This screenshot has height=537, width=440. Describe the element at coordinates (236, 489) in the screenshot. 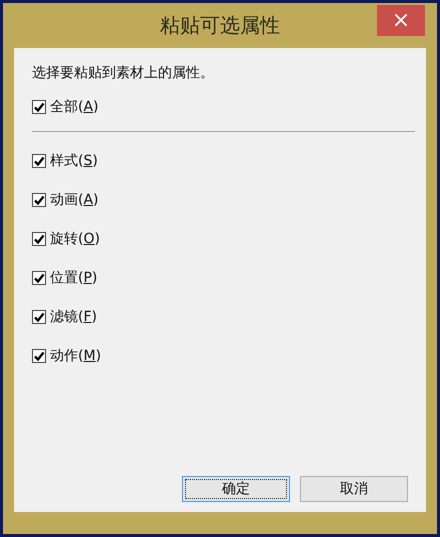

I see `ok-button: 确定` at that location.